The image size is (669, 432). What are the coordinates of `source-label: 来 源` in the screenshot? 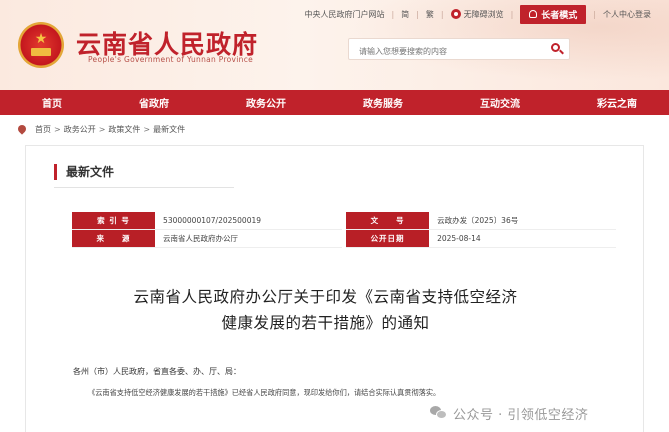 It's located at (114, 239).